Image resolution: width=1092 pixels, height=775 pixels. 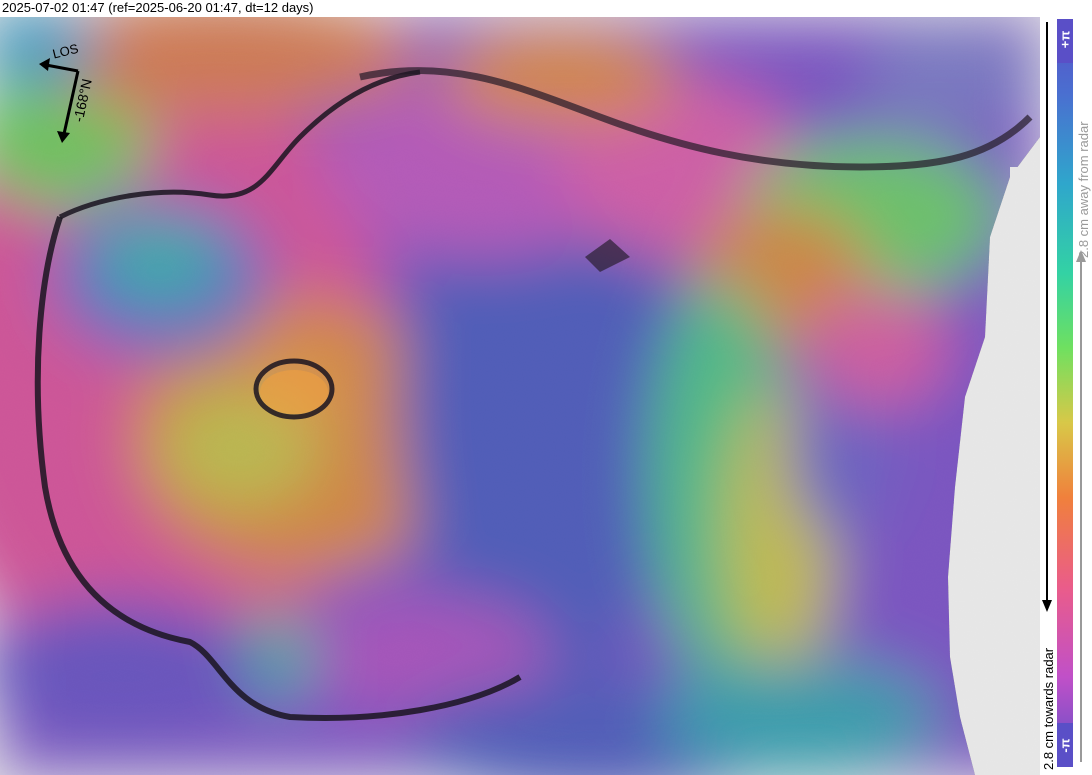 I want to click on towards-radar-label: 2.8 cm towards radar, so click(x=1048, y=708).